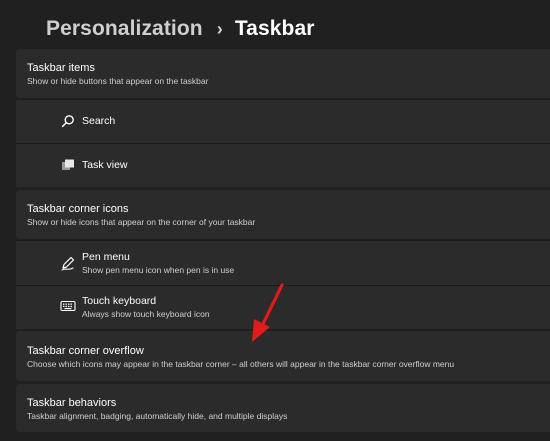 This screenshot has height=441, width=550. What do you see at coordinates (219, 28) in the screenshot?
I see `chevron-right-icon: ›` at bounding box center [219, 28].